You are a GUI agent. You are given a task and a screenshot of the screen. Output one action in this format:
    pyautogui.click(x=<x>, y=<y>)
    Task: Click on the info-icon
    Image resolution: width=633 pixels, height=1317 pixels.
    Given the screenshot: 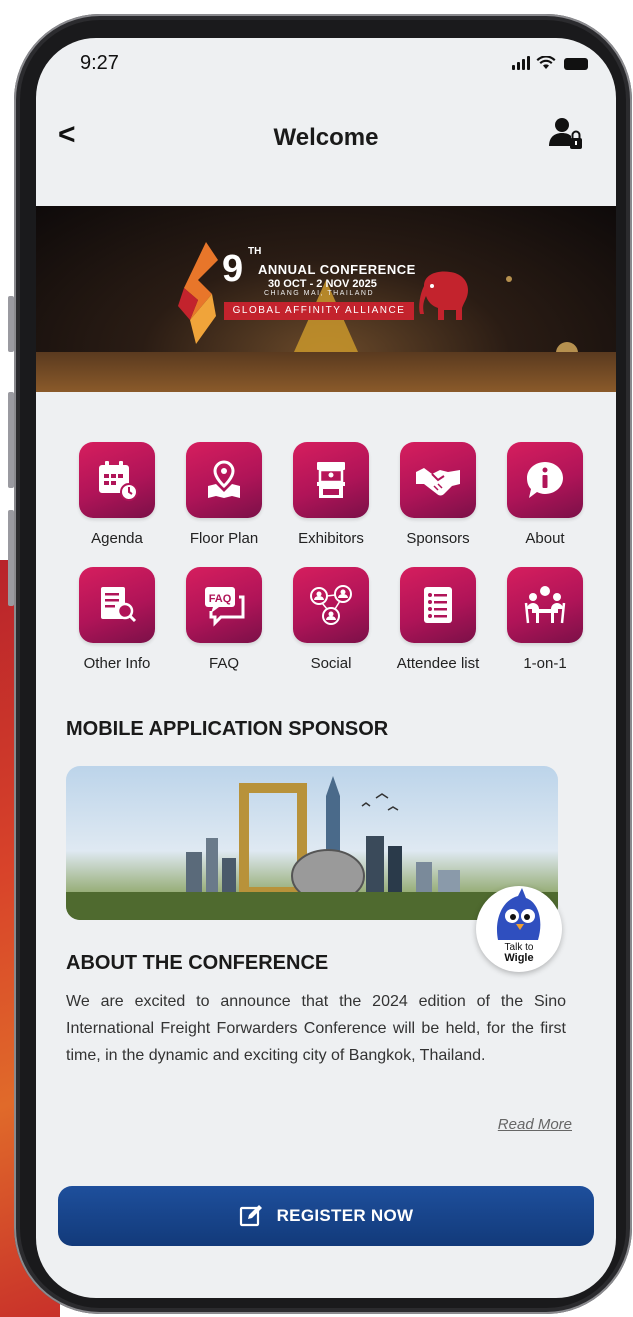 What is the action you would take?
    pyautogui.click(x=545, y=480)
    